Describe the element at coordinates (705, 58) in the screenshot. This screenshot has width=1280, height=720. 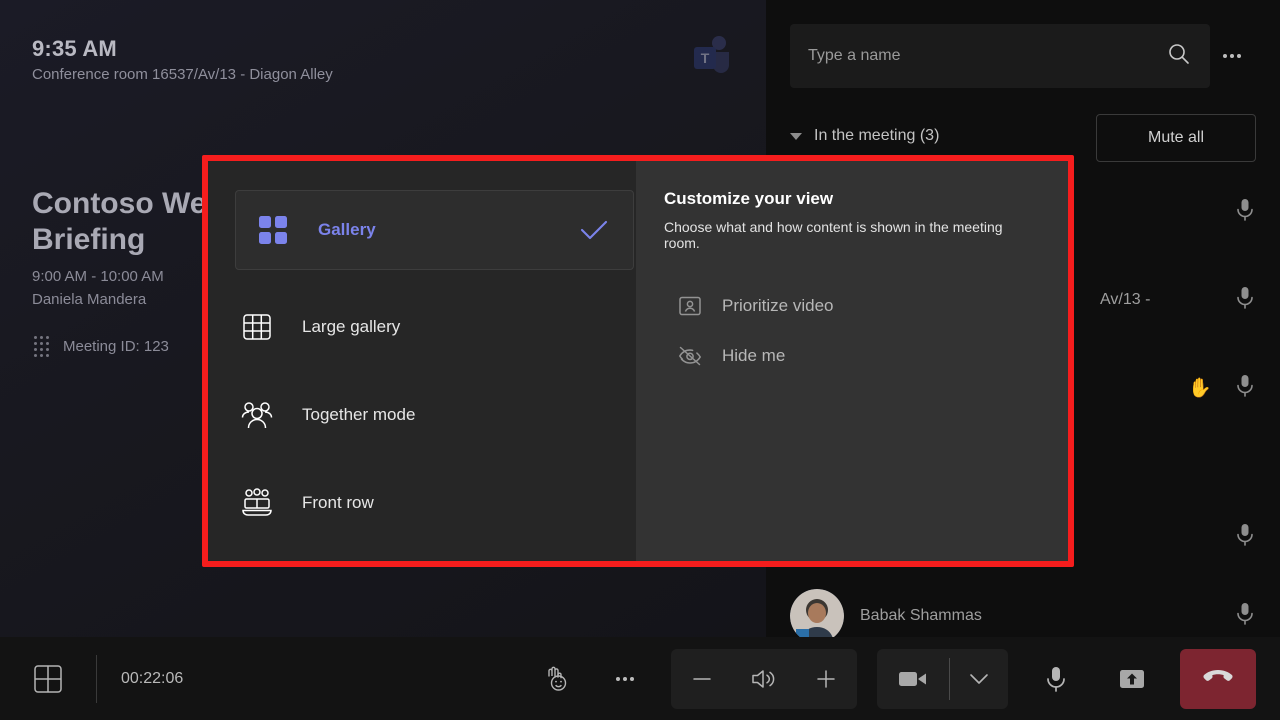
I see `svg-text: T` at that location.